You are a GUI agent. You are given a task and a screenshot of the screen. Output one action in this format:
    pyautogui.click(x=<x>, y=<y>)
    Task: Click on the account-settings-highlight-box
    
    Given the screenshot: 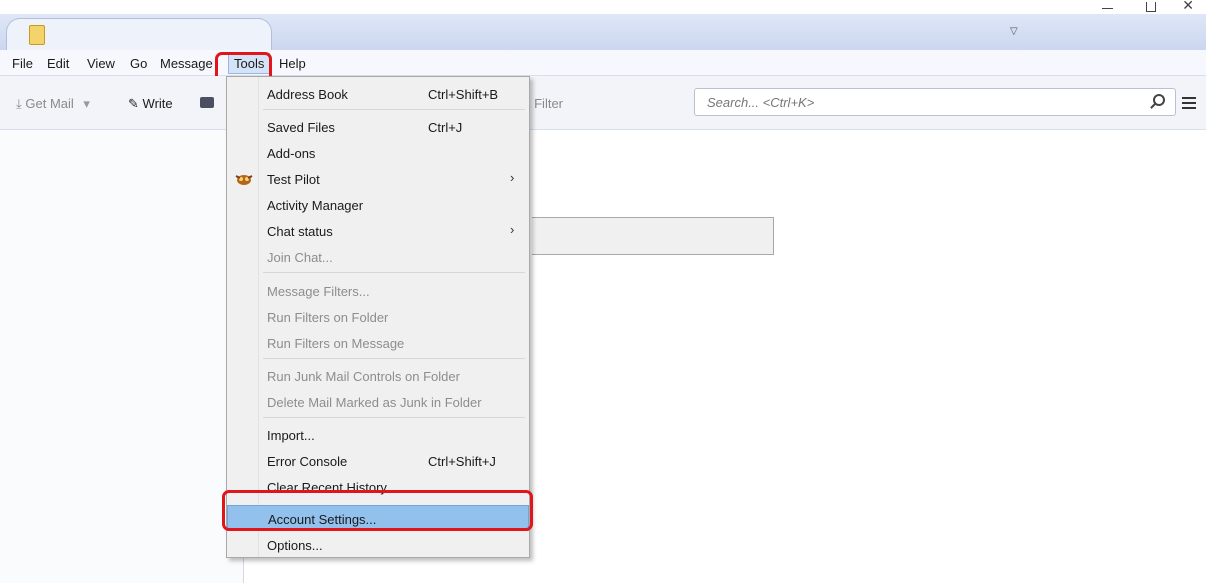 What is the action you would take?
    pyautogui.click(x=377, y=510)
    